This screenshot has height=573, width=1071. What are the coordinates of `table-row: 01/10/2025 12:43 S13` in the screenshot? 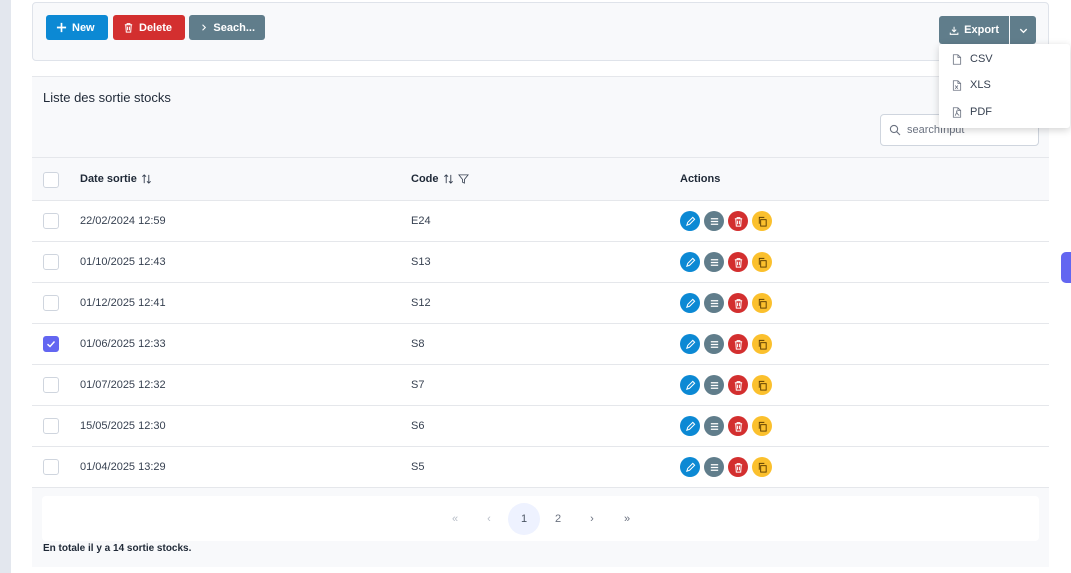 It's located at (540, 262).